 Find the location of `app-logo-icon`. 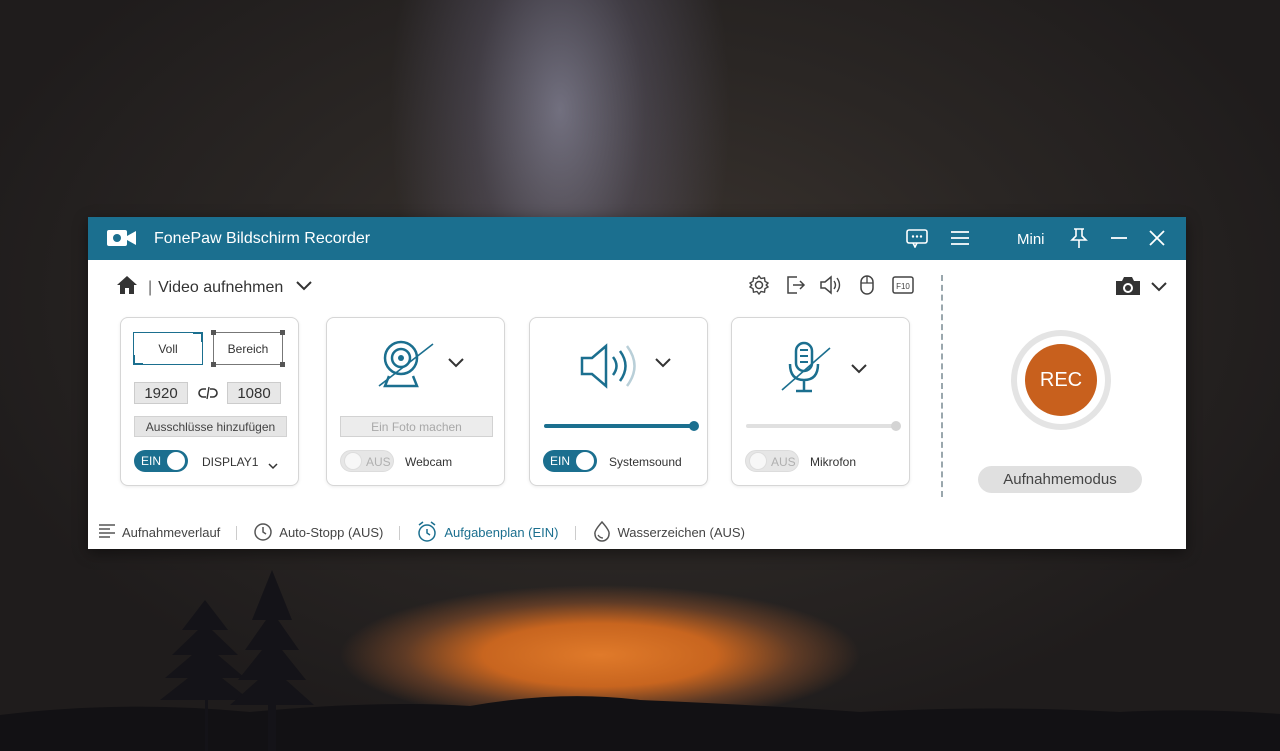

app-logo-icon is located at coordinates (122, 240).